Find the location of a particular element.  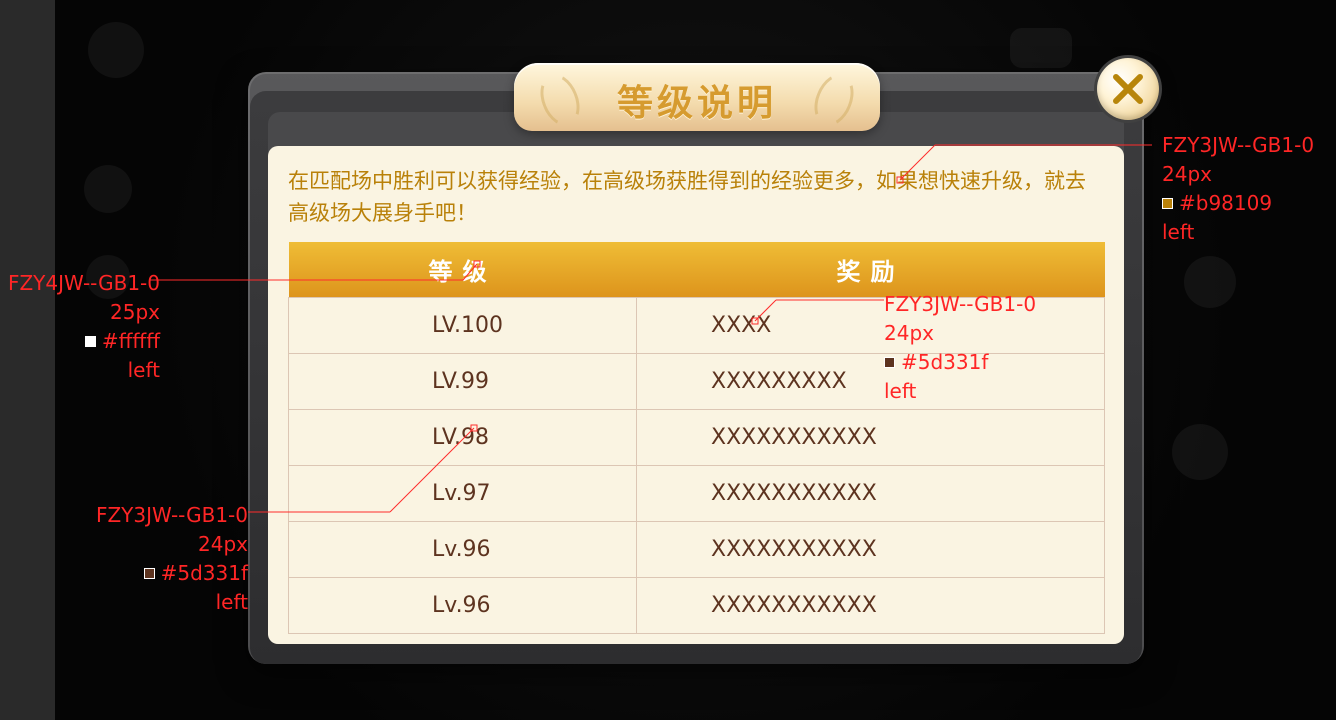

table-header-reward: 奖励 is located at coordinates (870, 271).